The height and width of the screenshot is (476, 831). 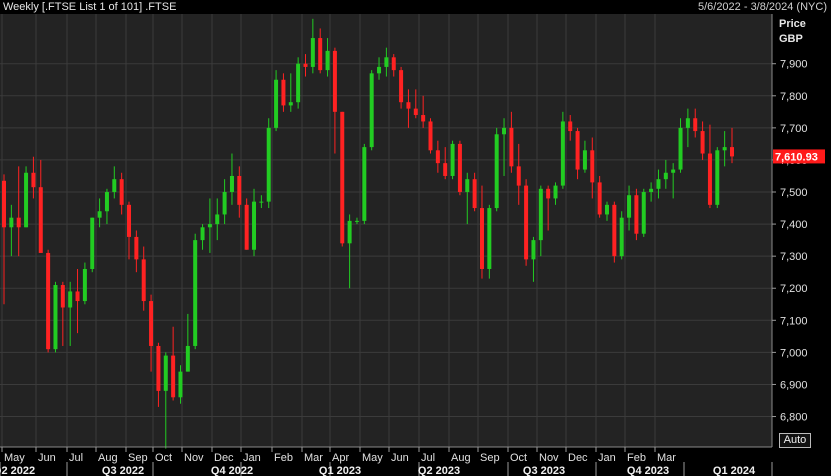 I want to click on quarter-label: Q4 2022, so click(x=232, y=470).